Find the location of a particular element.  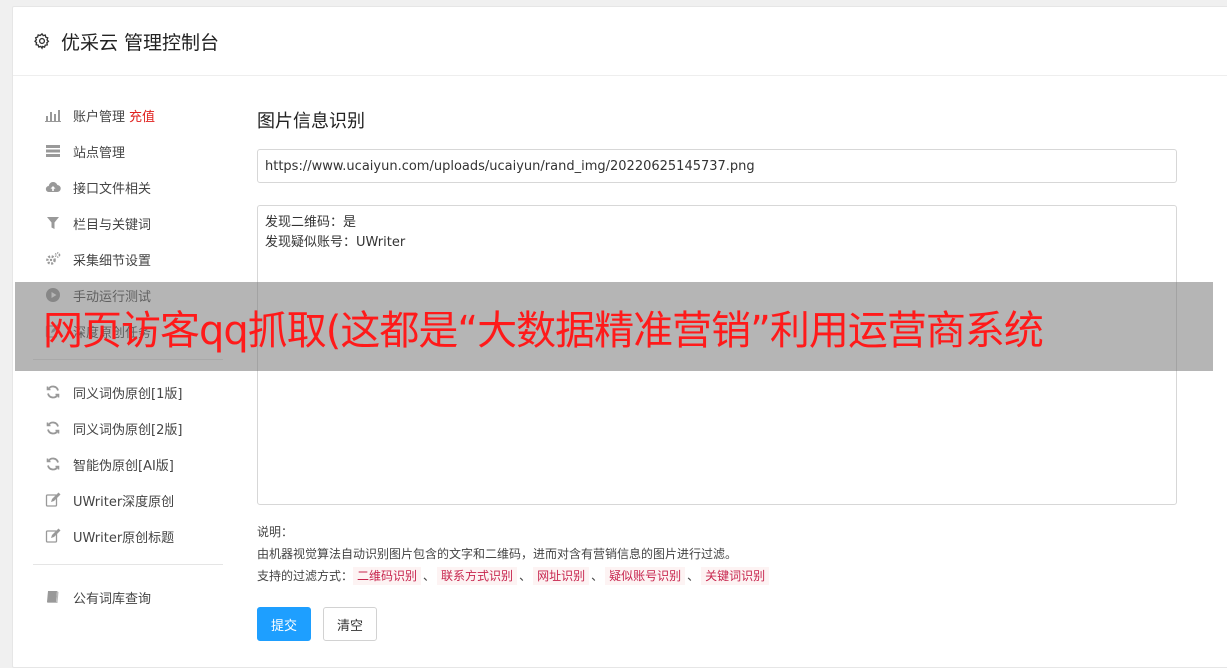

sidebar-item: 同义词伪原创[1版] is located at coordinates (128, 392).